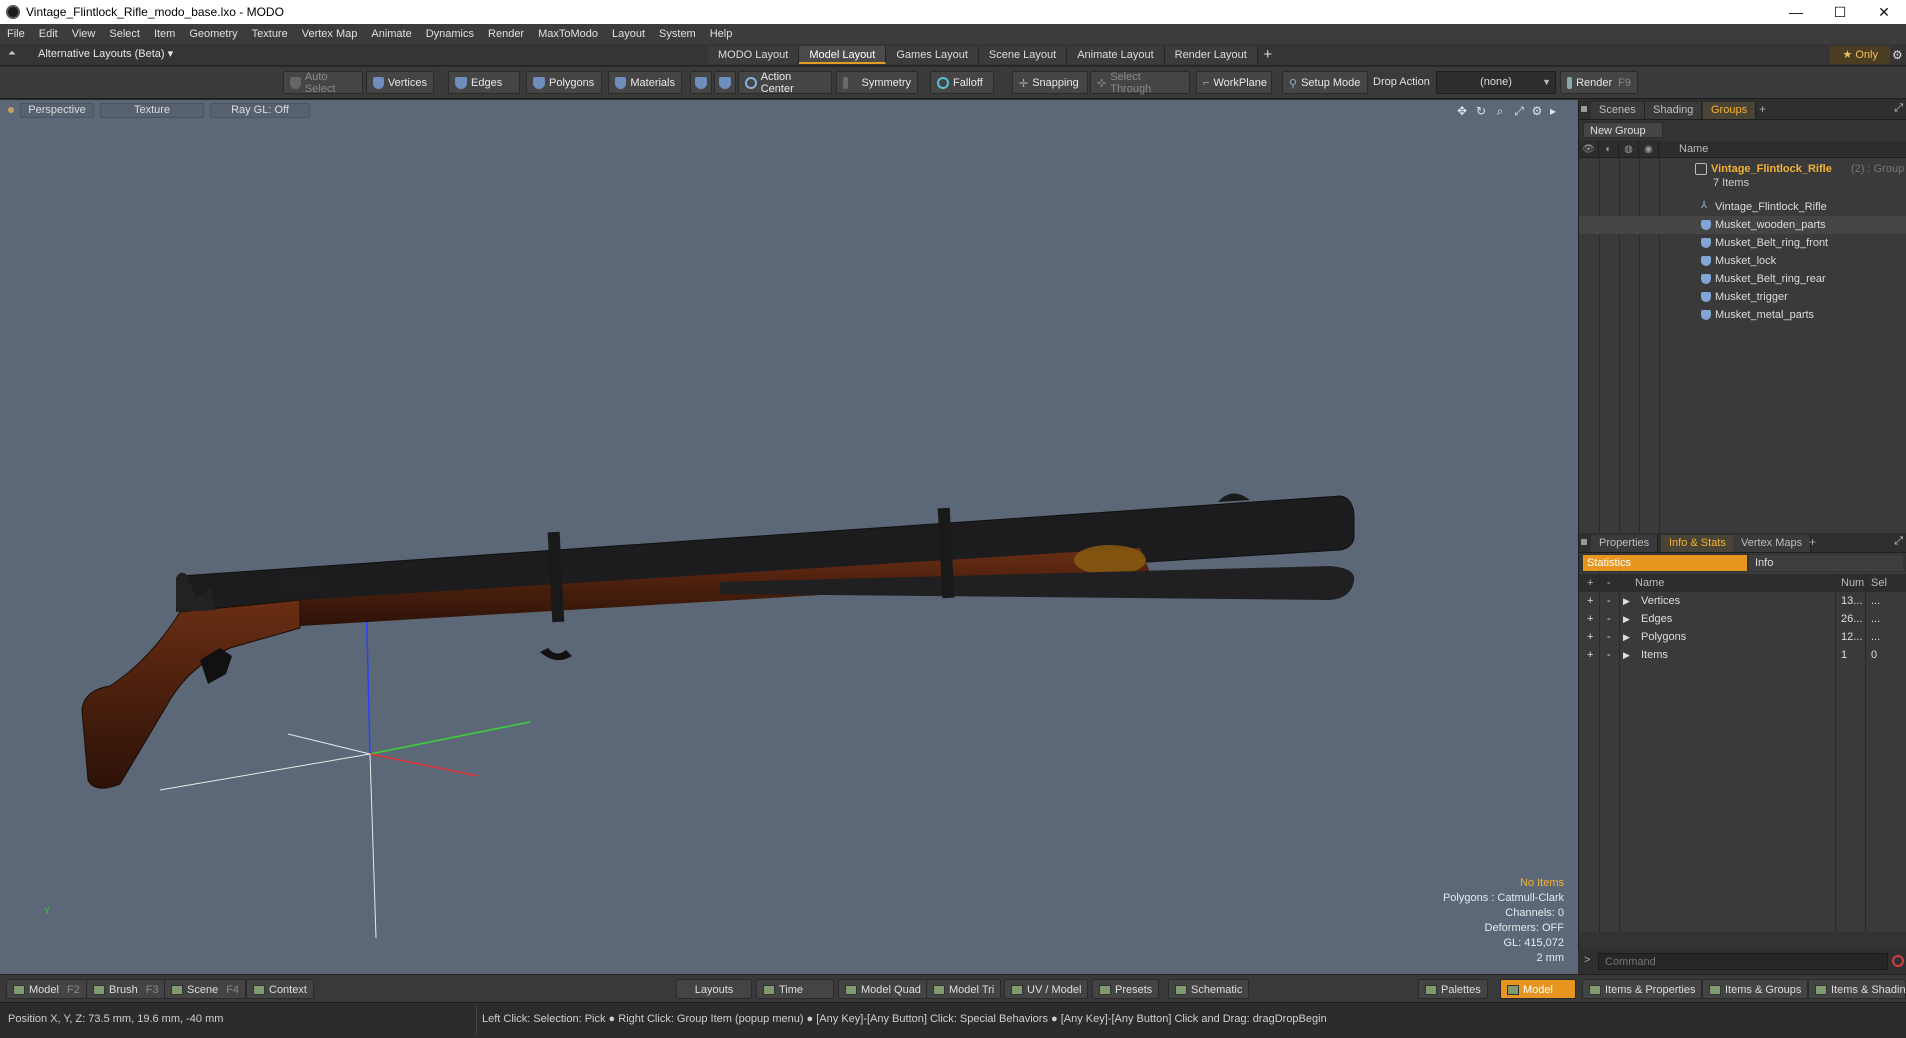  Describe the element at coordinates (1625, 543) in the screenshot. I see `tab-properties: Properties` at that location.